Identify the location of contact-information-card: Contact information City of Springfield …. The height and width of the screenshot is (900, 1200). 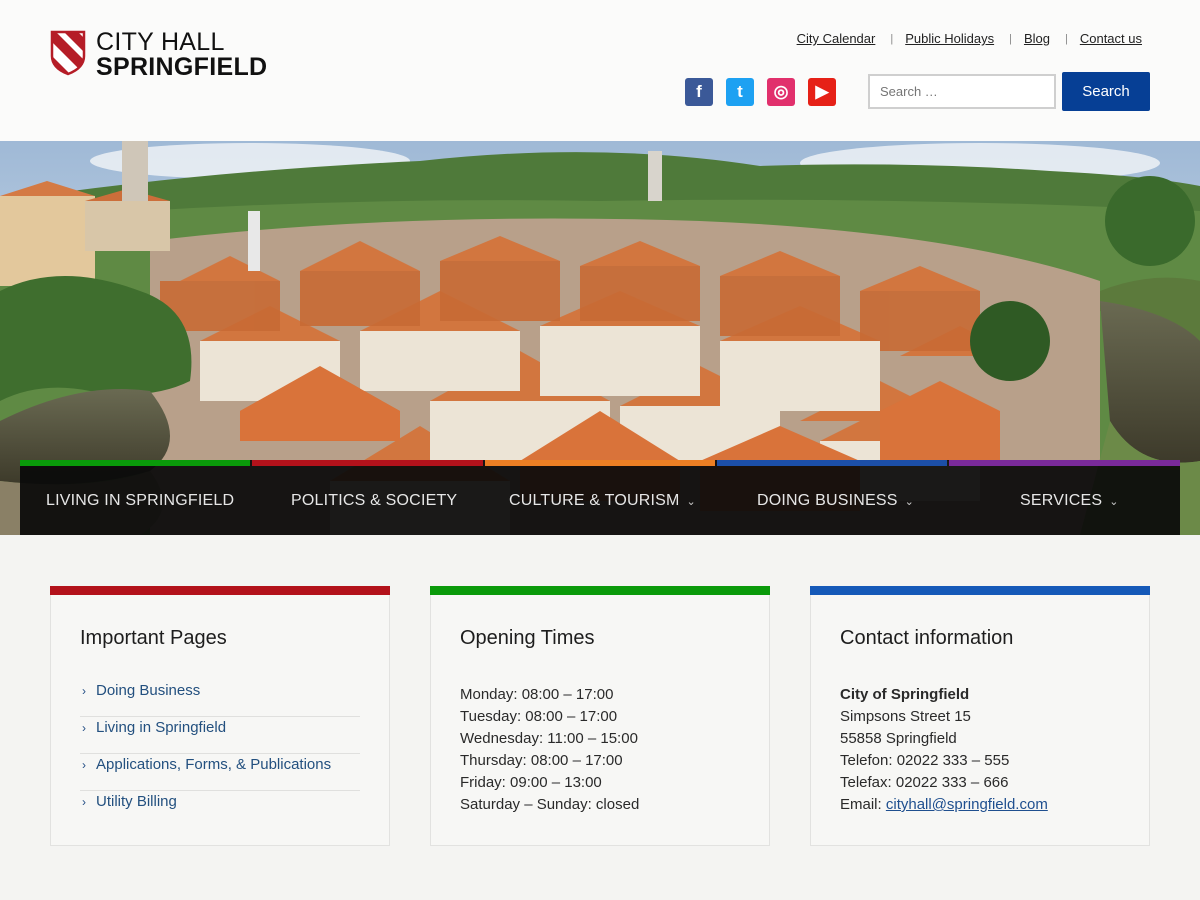
(980, 716).